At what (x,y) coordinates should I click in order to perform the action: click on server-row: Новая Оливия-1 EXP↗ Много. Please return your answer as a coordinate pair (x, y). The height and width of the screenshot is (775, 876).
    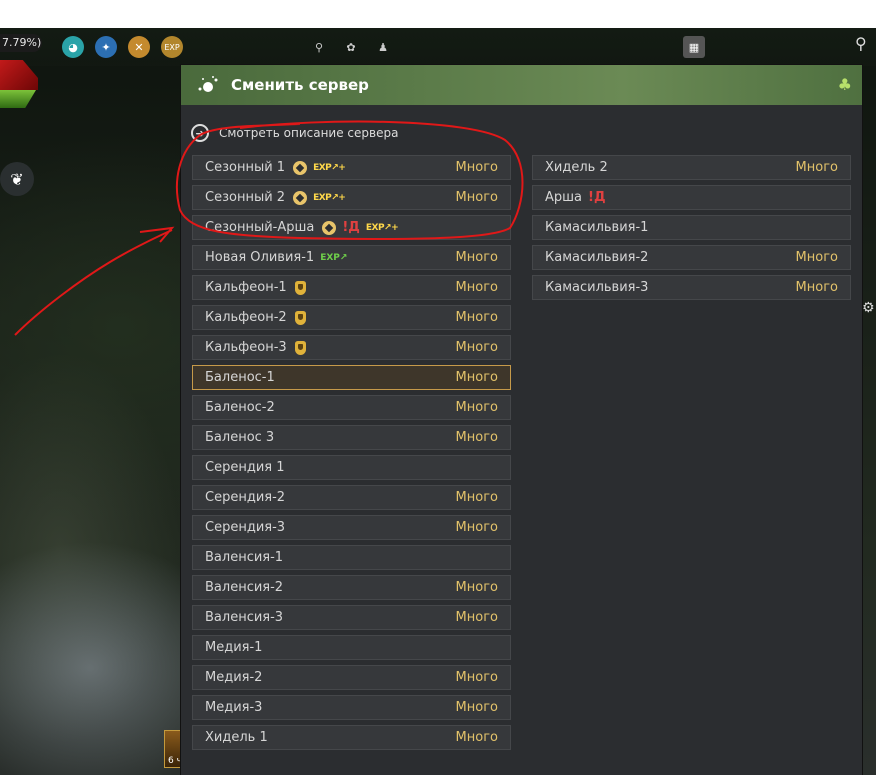
    Looking at the image, I should click on (351, 257).